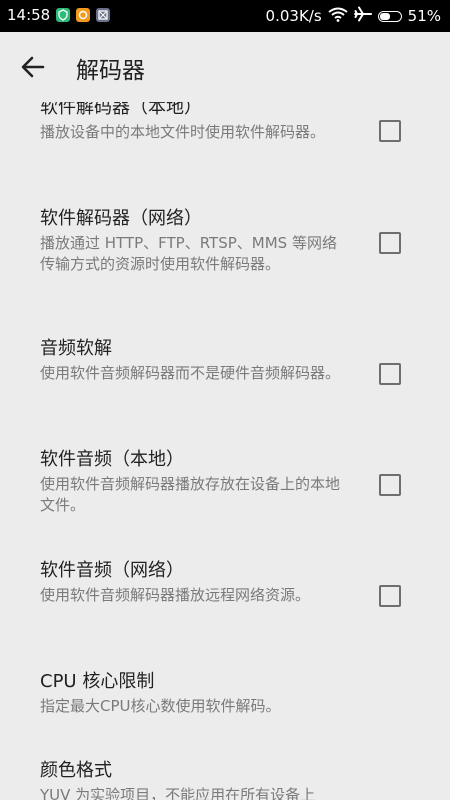 Image resolution: width=450 pixels, height=800 pixels. I want to click on pref-summary: YUV 为实验项目，不能应用在所有设备上, so click(178, 793).